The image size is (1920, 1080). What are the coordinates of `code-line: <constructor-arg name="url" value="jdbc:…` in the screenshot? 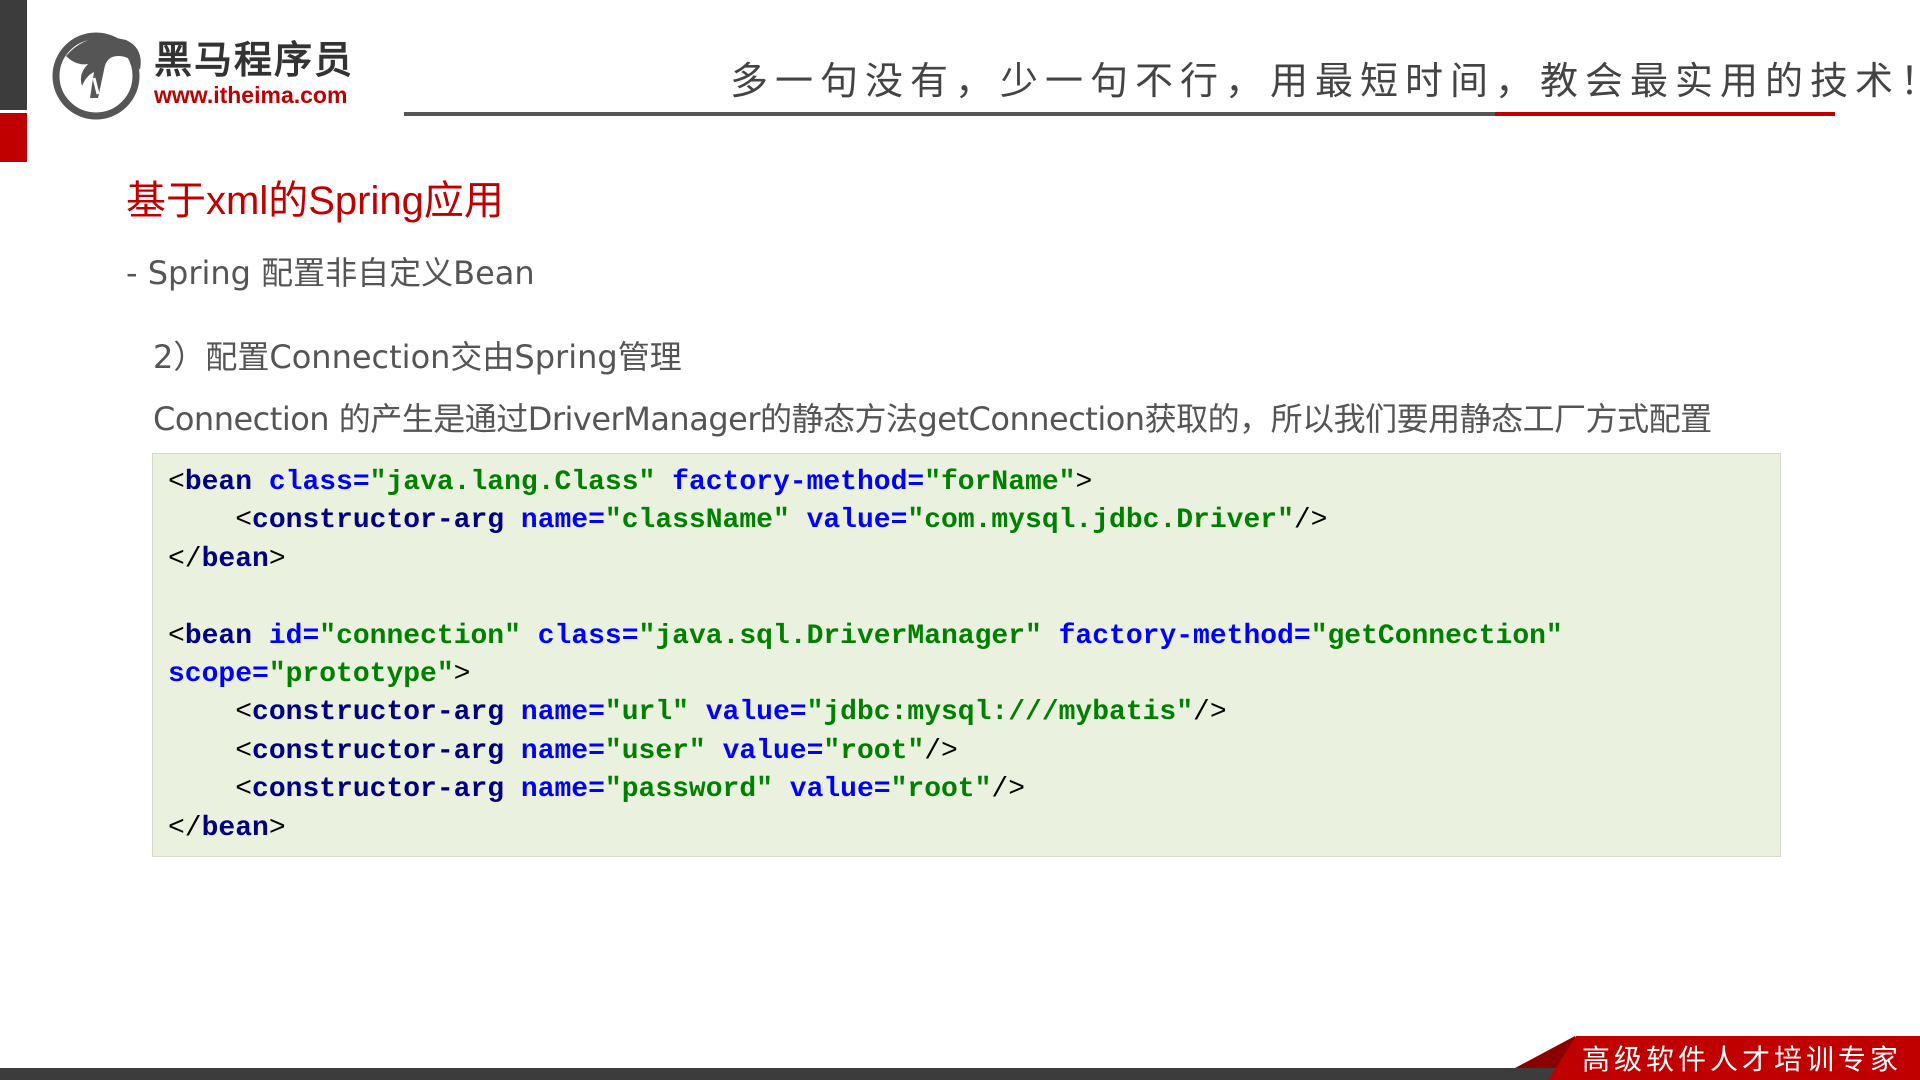 It's located at (974, 713).